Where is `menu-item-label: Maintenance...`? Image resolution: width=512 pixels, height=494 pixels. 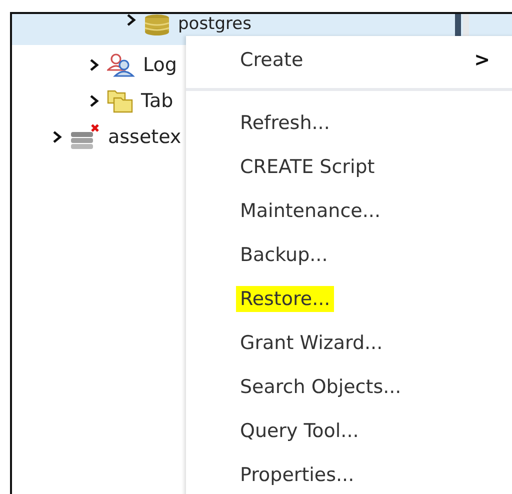
menu-item-label: Maintenance... is located at coordinates (310, 211).